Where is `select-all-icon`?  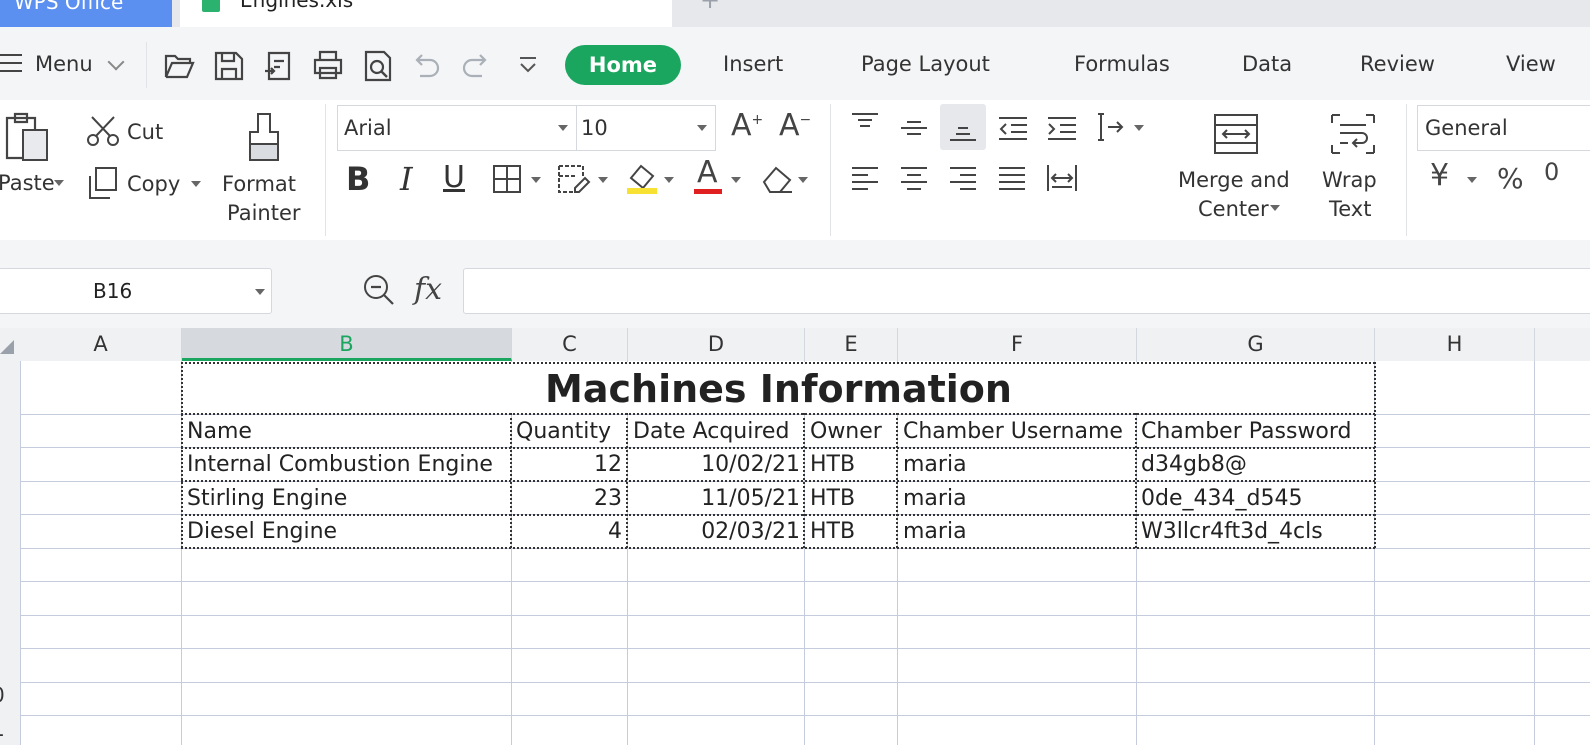 select-all-icon is located at coordinates (8, 346).